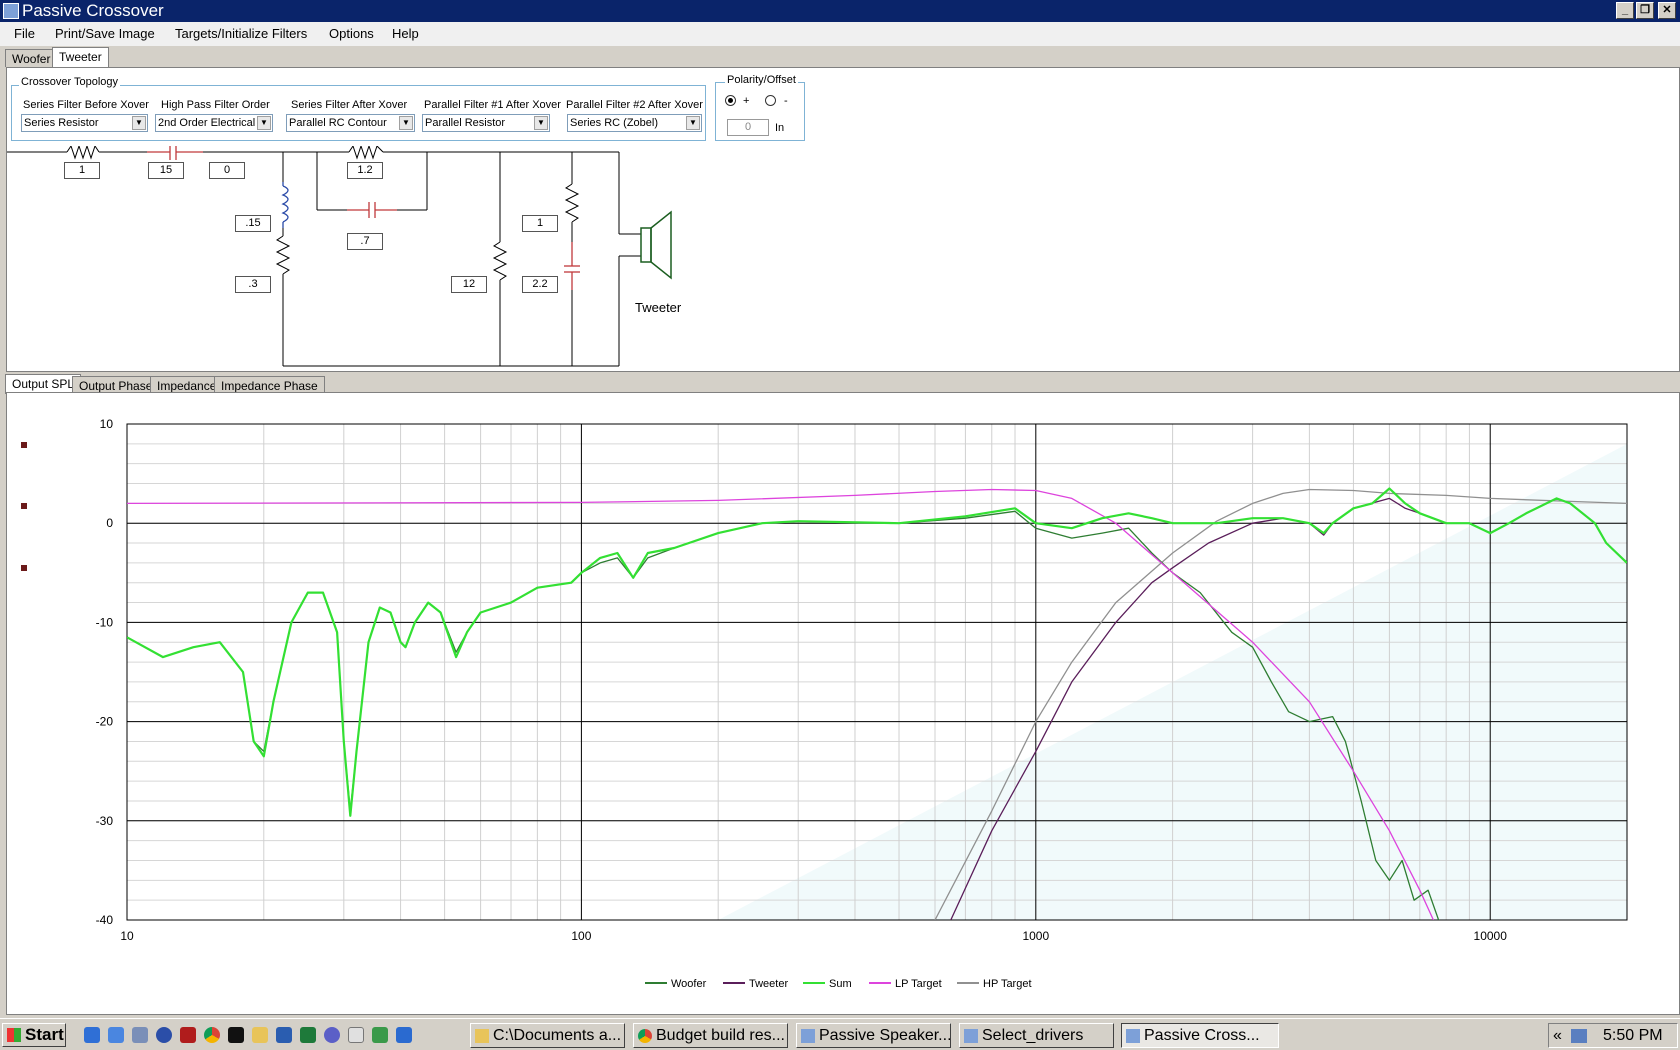 The image size is (1680, 1050). What do you see at coordinates (770, 100) in the screenshot?
I see `polarity-minus-radio` at bounding box center [770, 100].